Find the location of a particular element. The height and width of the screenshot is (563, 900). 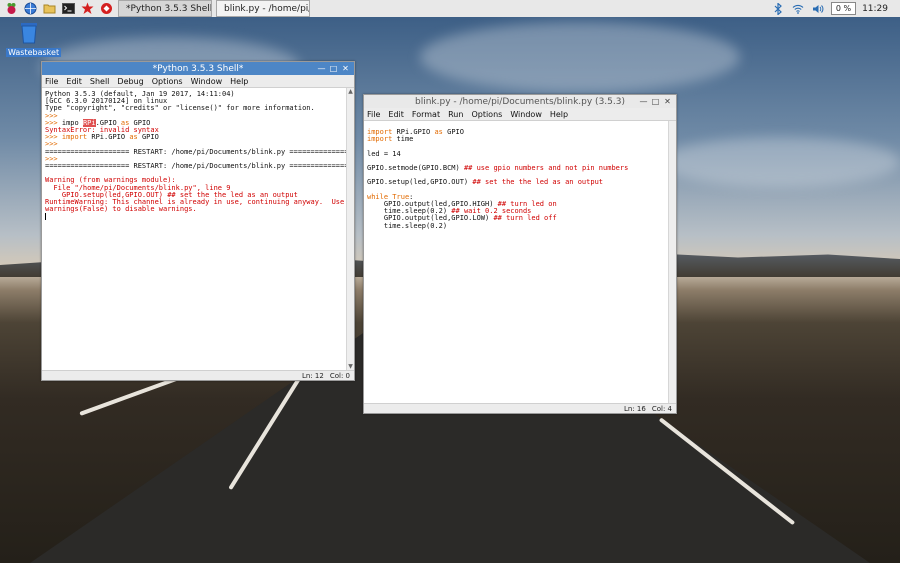

shell-scrollbar: ▲ ▼ is located at coordinates (350, 229).